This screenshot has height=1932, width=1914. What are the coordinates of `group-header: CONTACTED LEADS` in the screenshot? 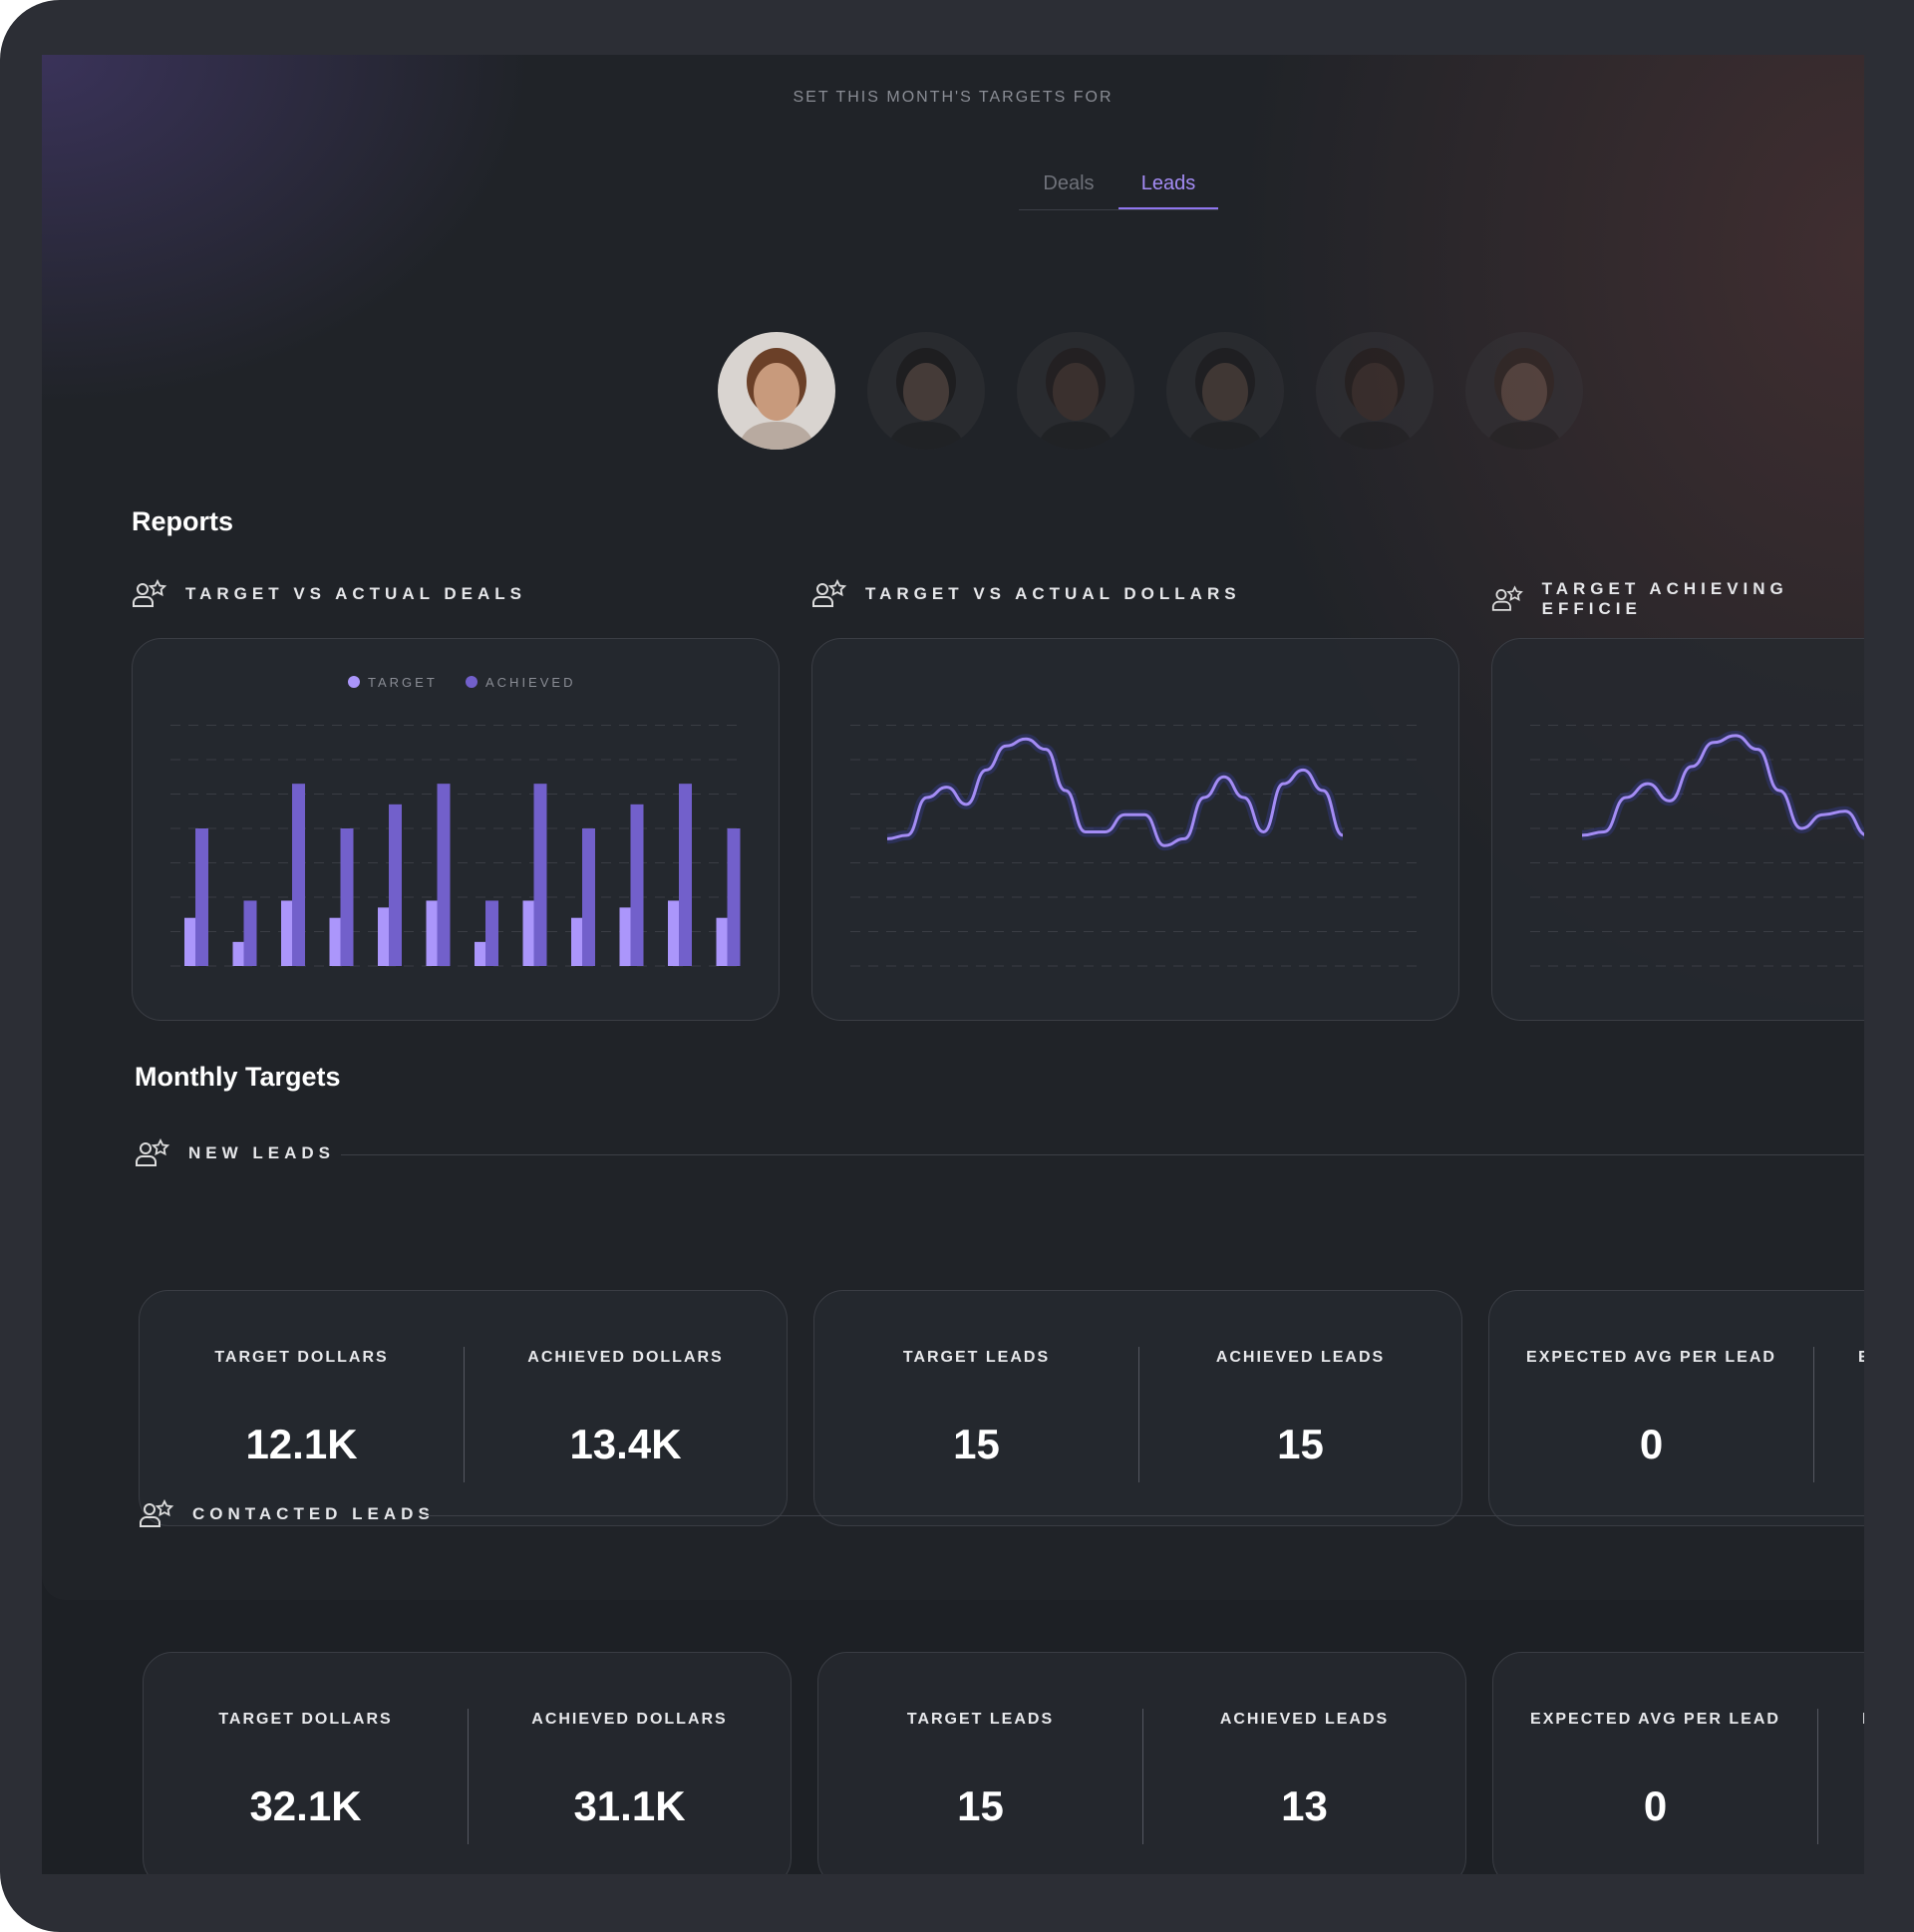 It's located at (287, 1514).